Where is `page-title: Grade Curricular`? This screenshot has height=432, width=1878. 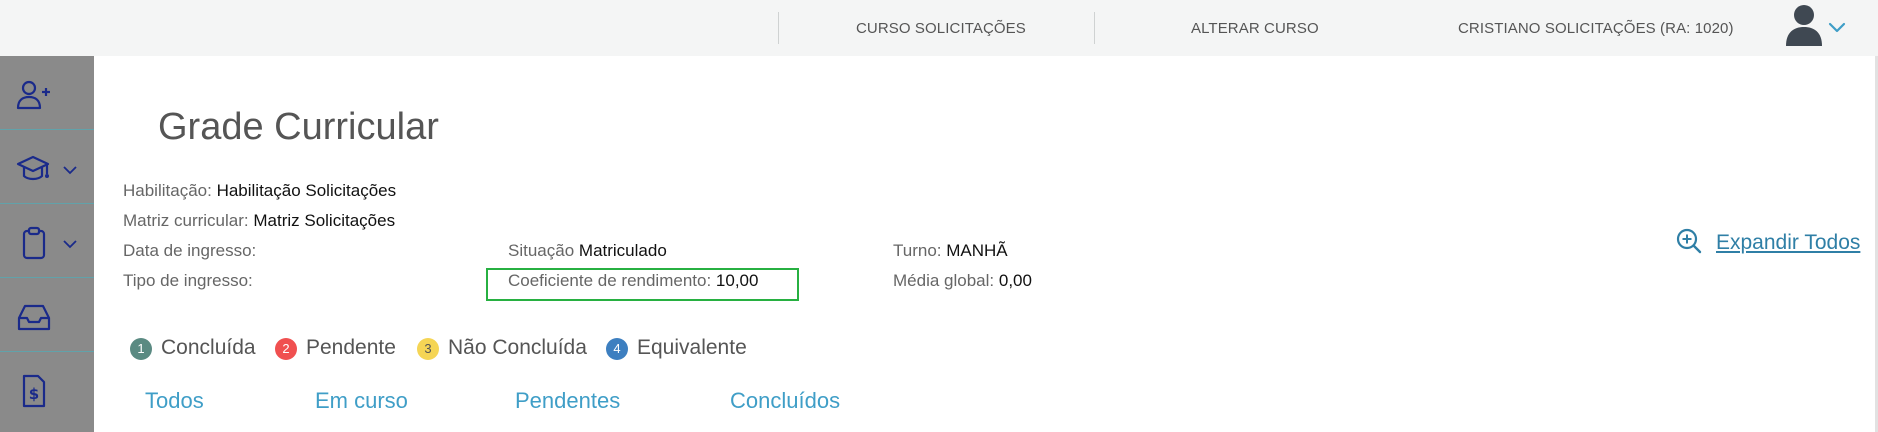
page-title: Grade Curricular is located at coordinates (298, 127).